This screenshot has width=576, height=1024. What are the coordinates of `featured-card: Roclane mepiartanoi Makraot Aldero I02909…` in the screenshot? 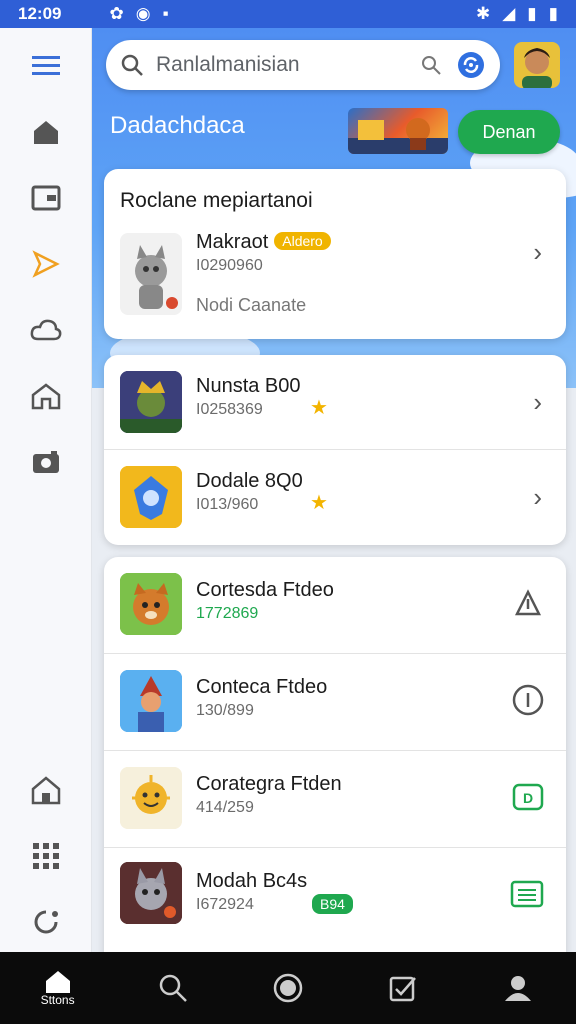 It's located at (335, 254).